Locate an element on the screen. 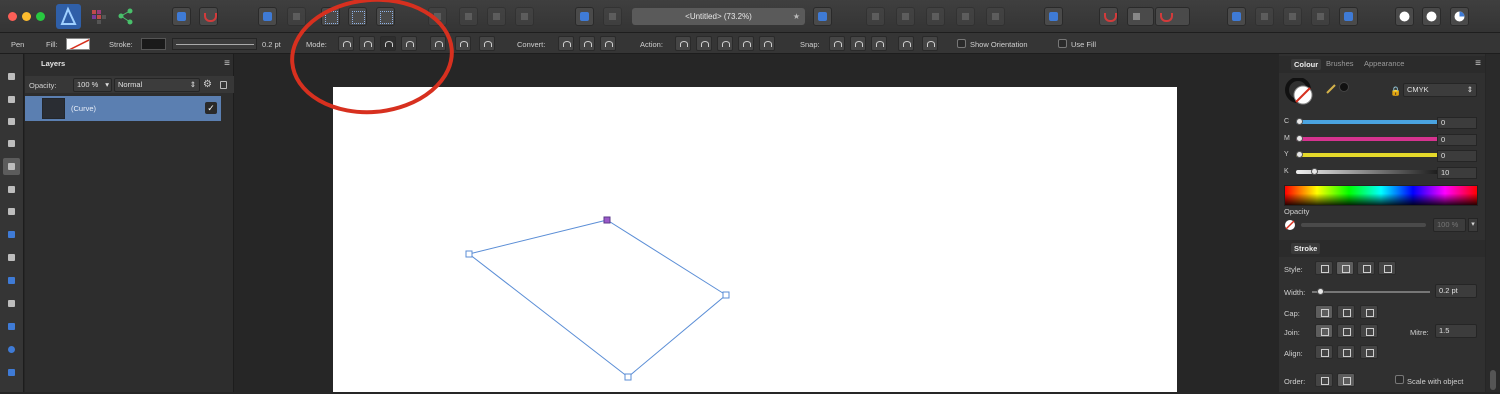 The height and width of the screenshot is (394, 1500). m-slider is located at coordinates (1371, 138).